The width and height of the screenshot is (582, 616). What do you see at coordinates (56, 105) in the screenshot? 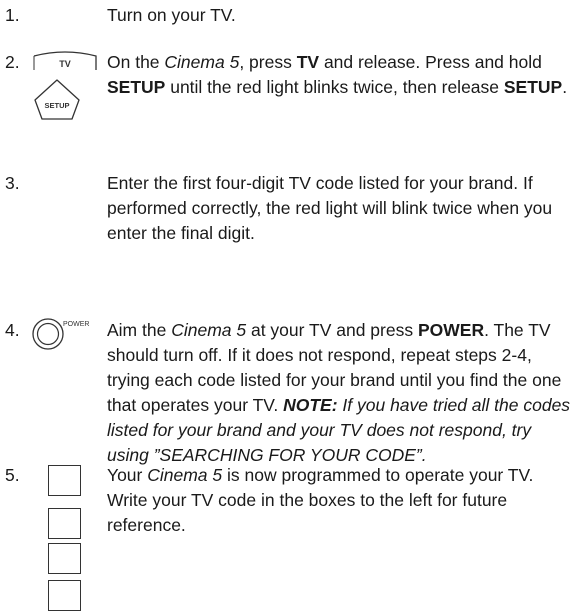
I see `setup-key-label: SETUP` at bounding box center [56, 105].